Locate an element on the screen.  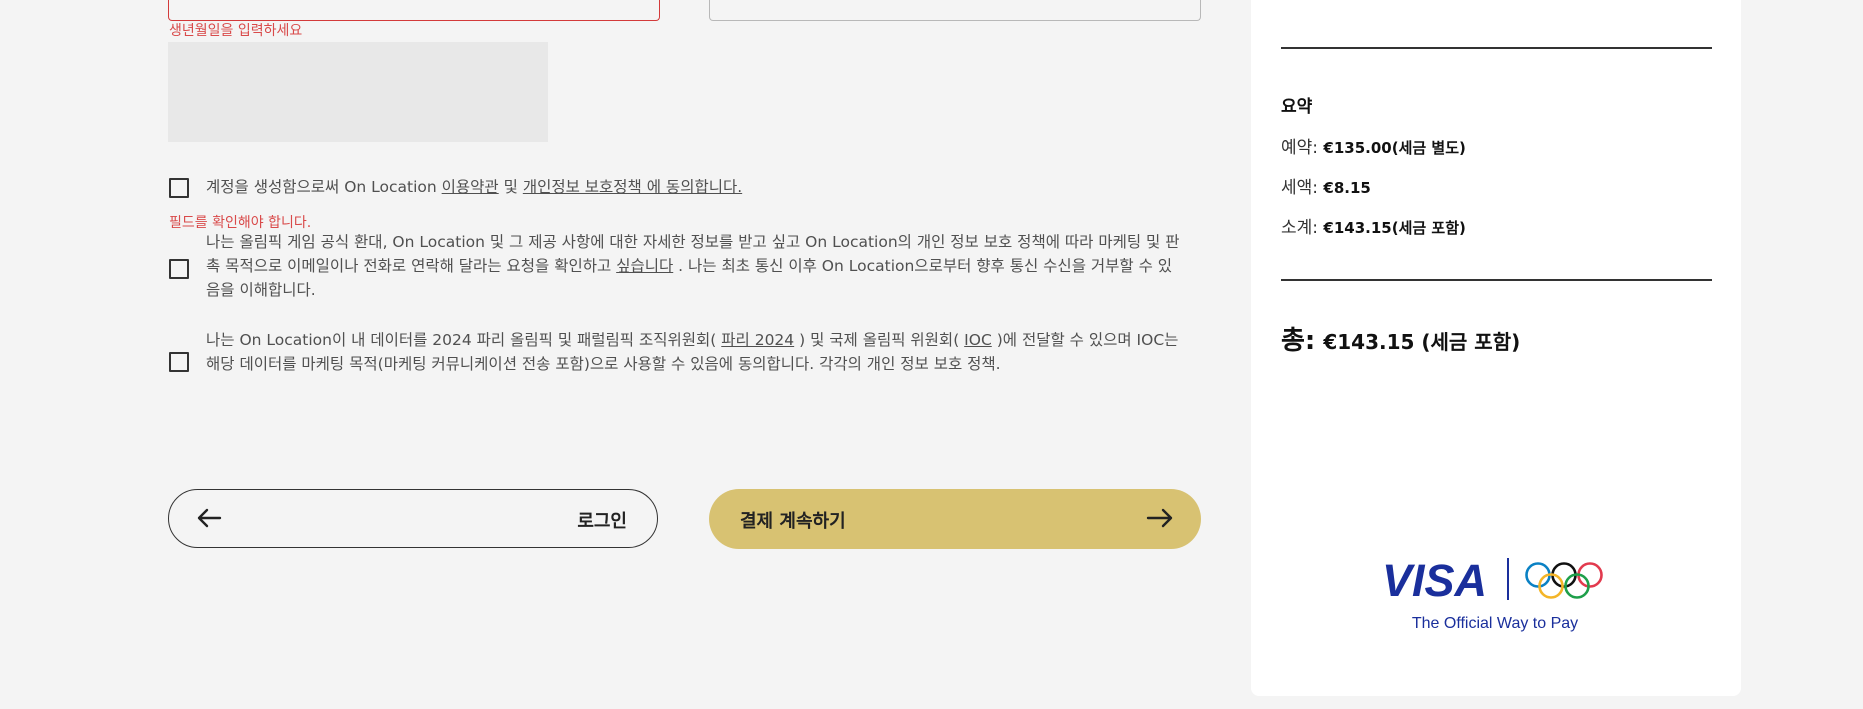
tax-value: €8.15 is located at coordinates (1347, 188).